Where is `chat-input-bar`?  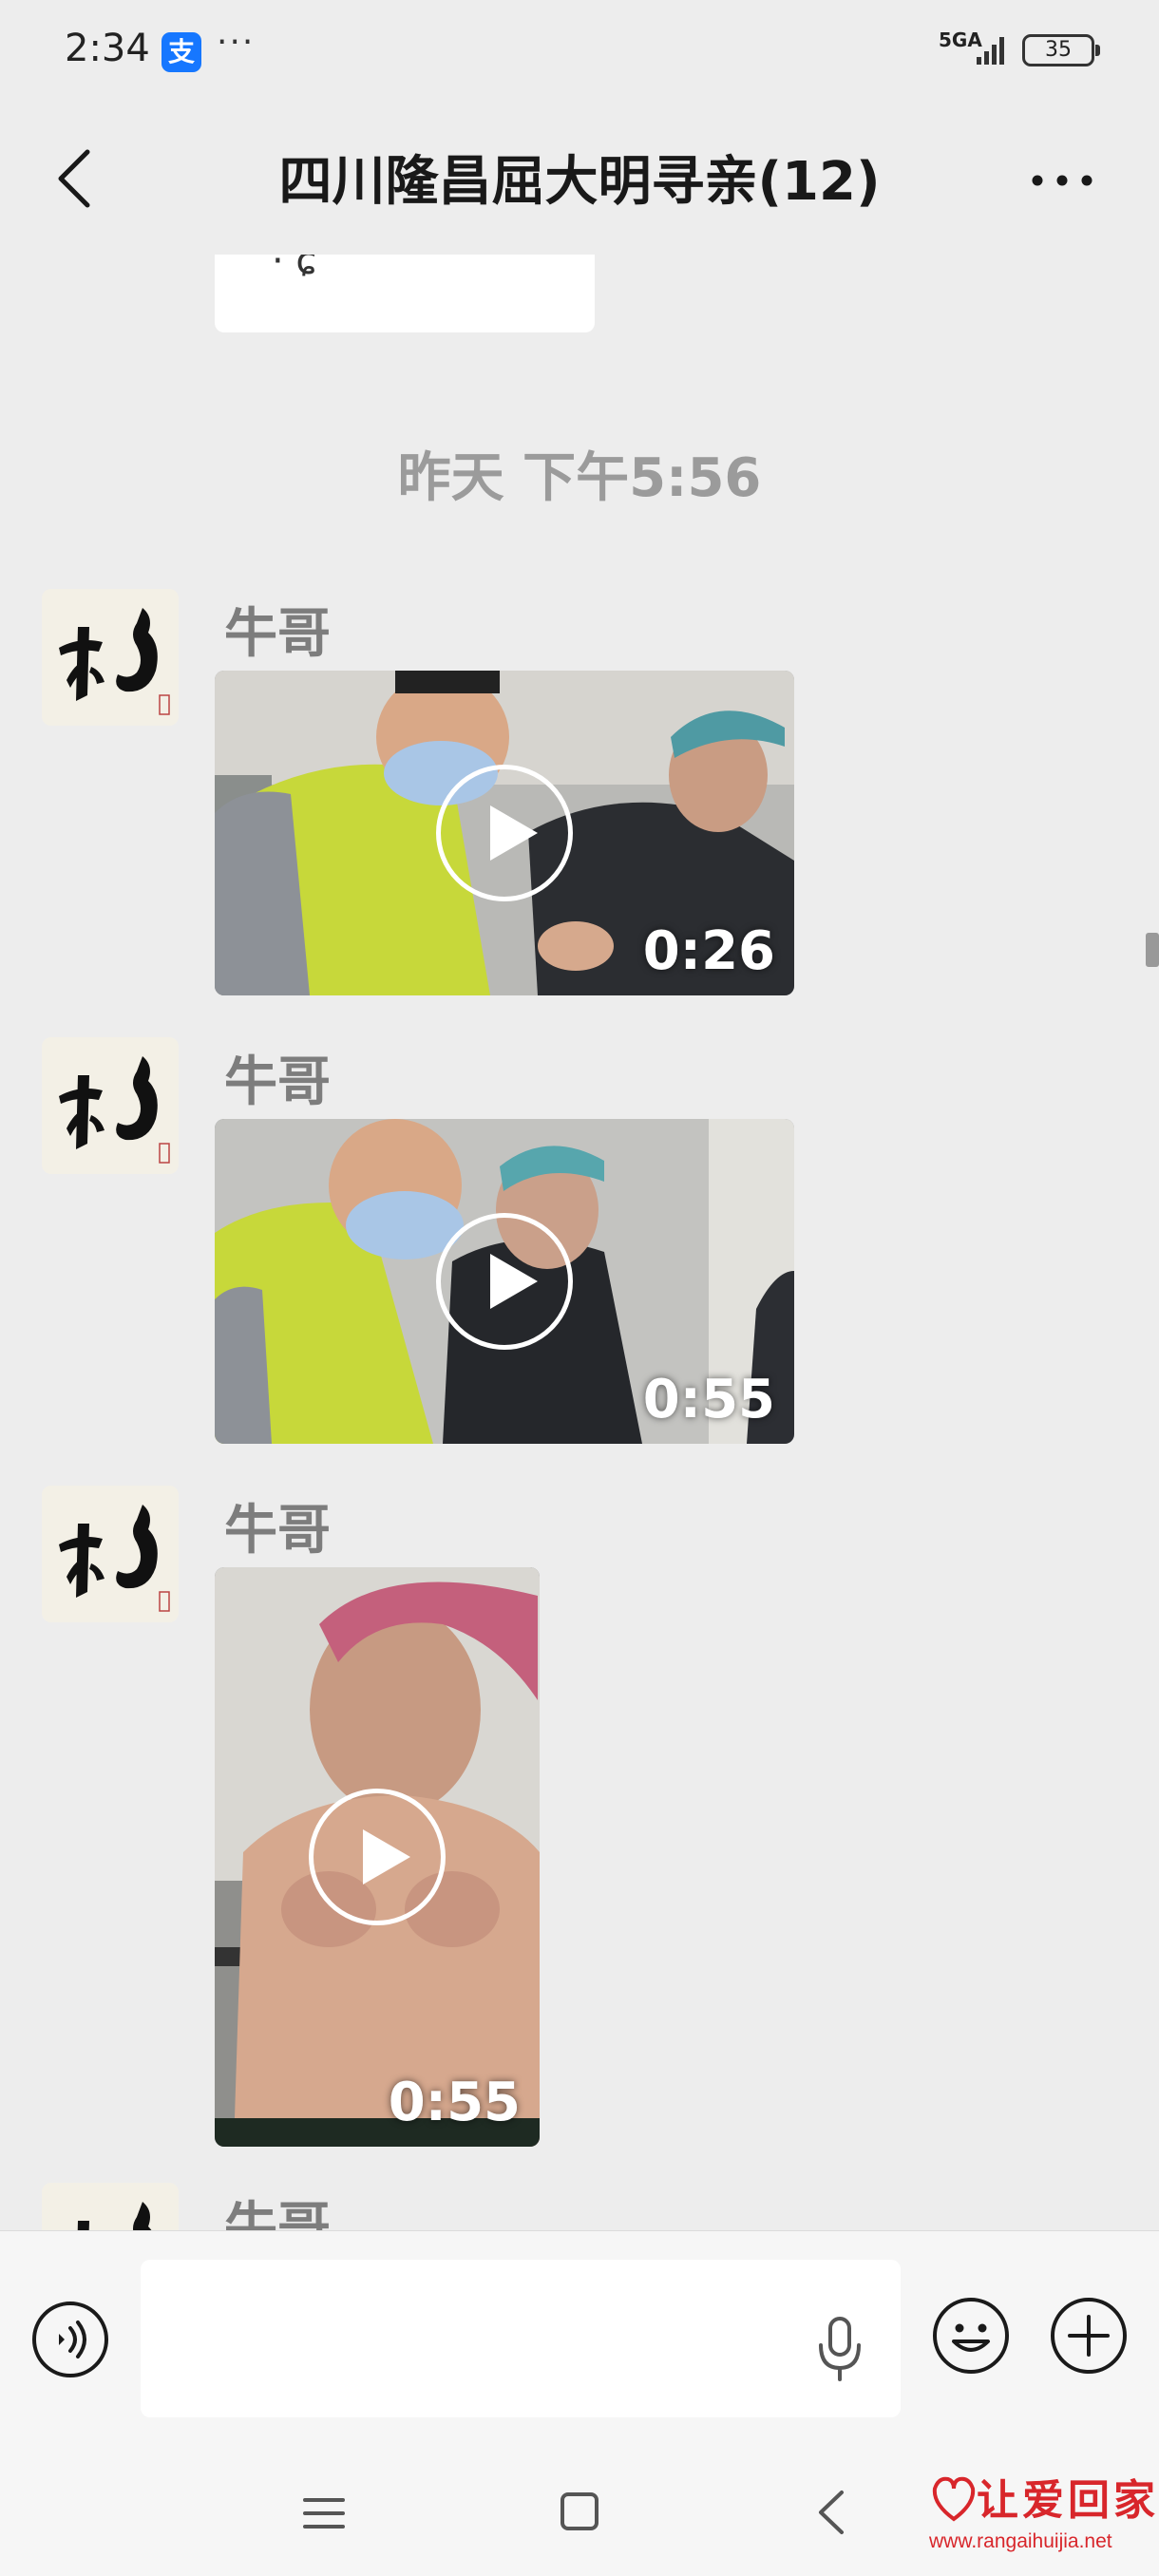
chat-input-bar is located at coordinates (579, 2339).